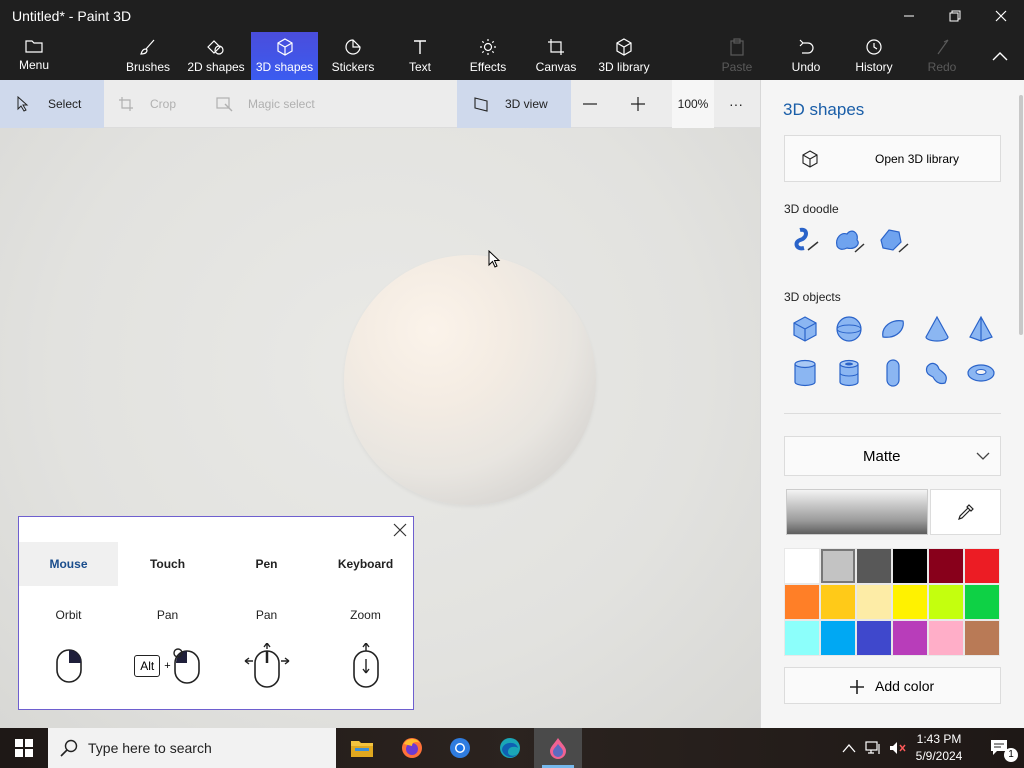 The width and height of the screenshot is (1024, 768). I want to click on select-tool: Select, so click(52, 104).